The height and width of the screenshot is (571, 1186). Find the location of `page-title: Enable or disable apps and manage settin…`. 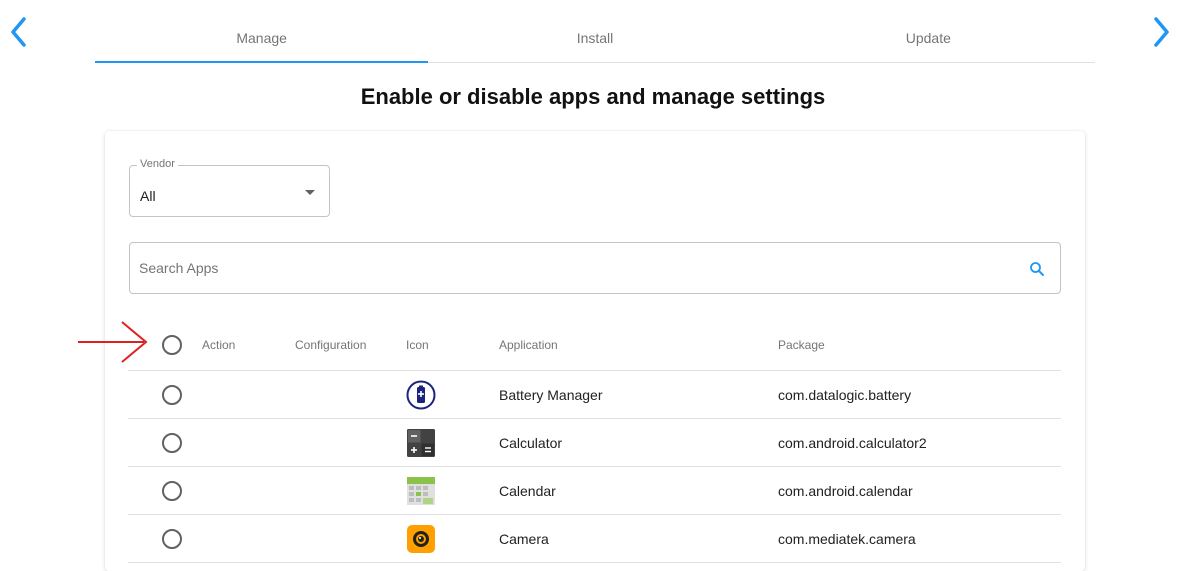

page-title: Enable or disable apps and manage settin… is located at coordinates (593, 96).